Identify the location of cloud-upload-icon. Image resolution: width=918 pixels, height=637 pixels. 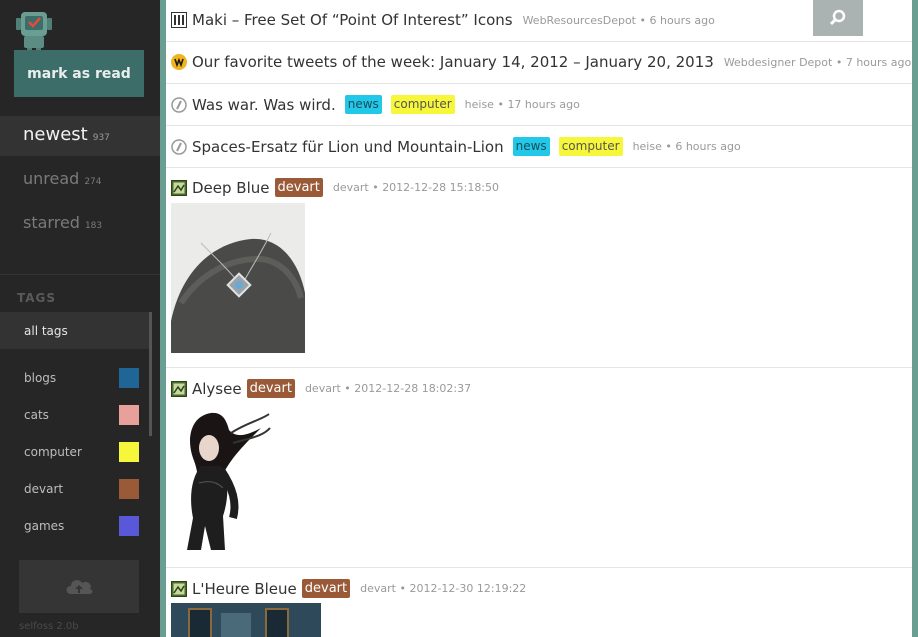
(79, 586).